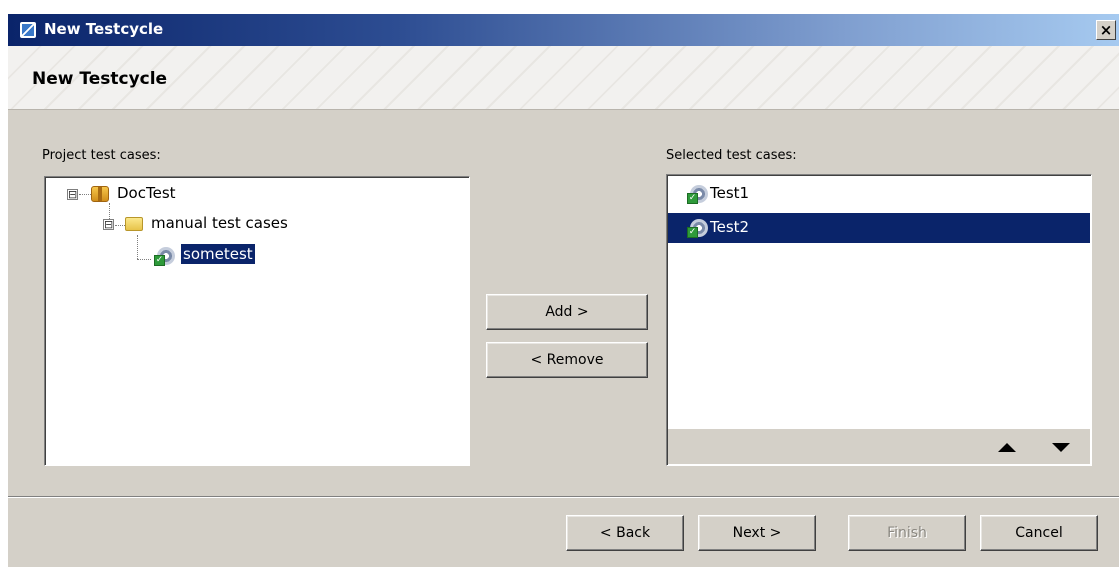 Image resolution: width=1119 pixels, height=567 pixels. I want to click on remove-button: < Remove, so click(567, 360).